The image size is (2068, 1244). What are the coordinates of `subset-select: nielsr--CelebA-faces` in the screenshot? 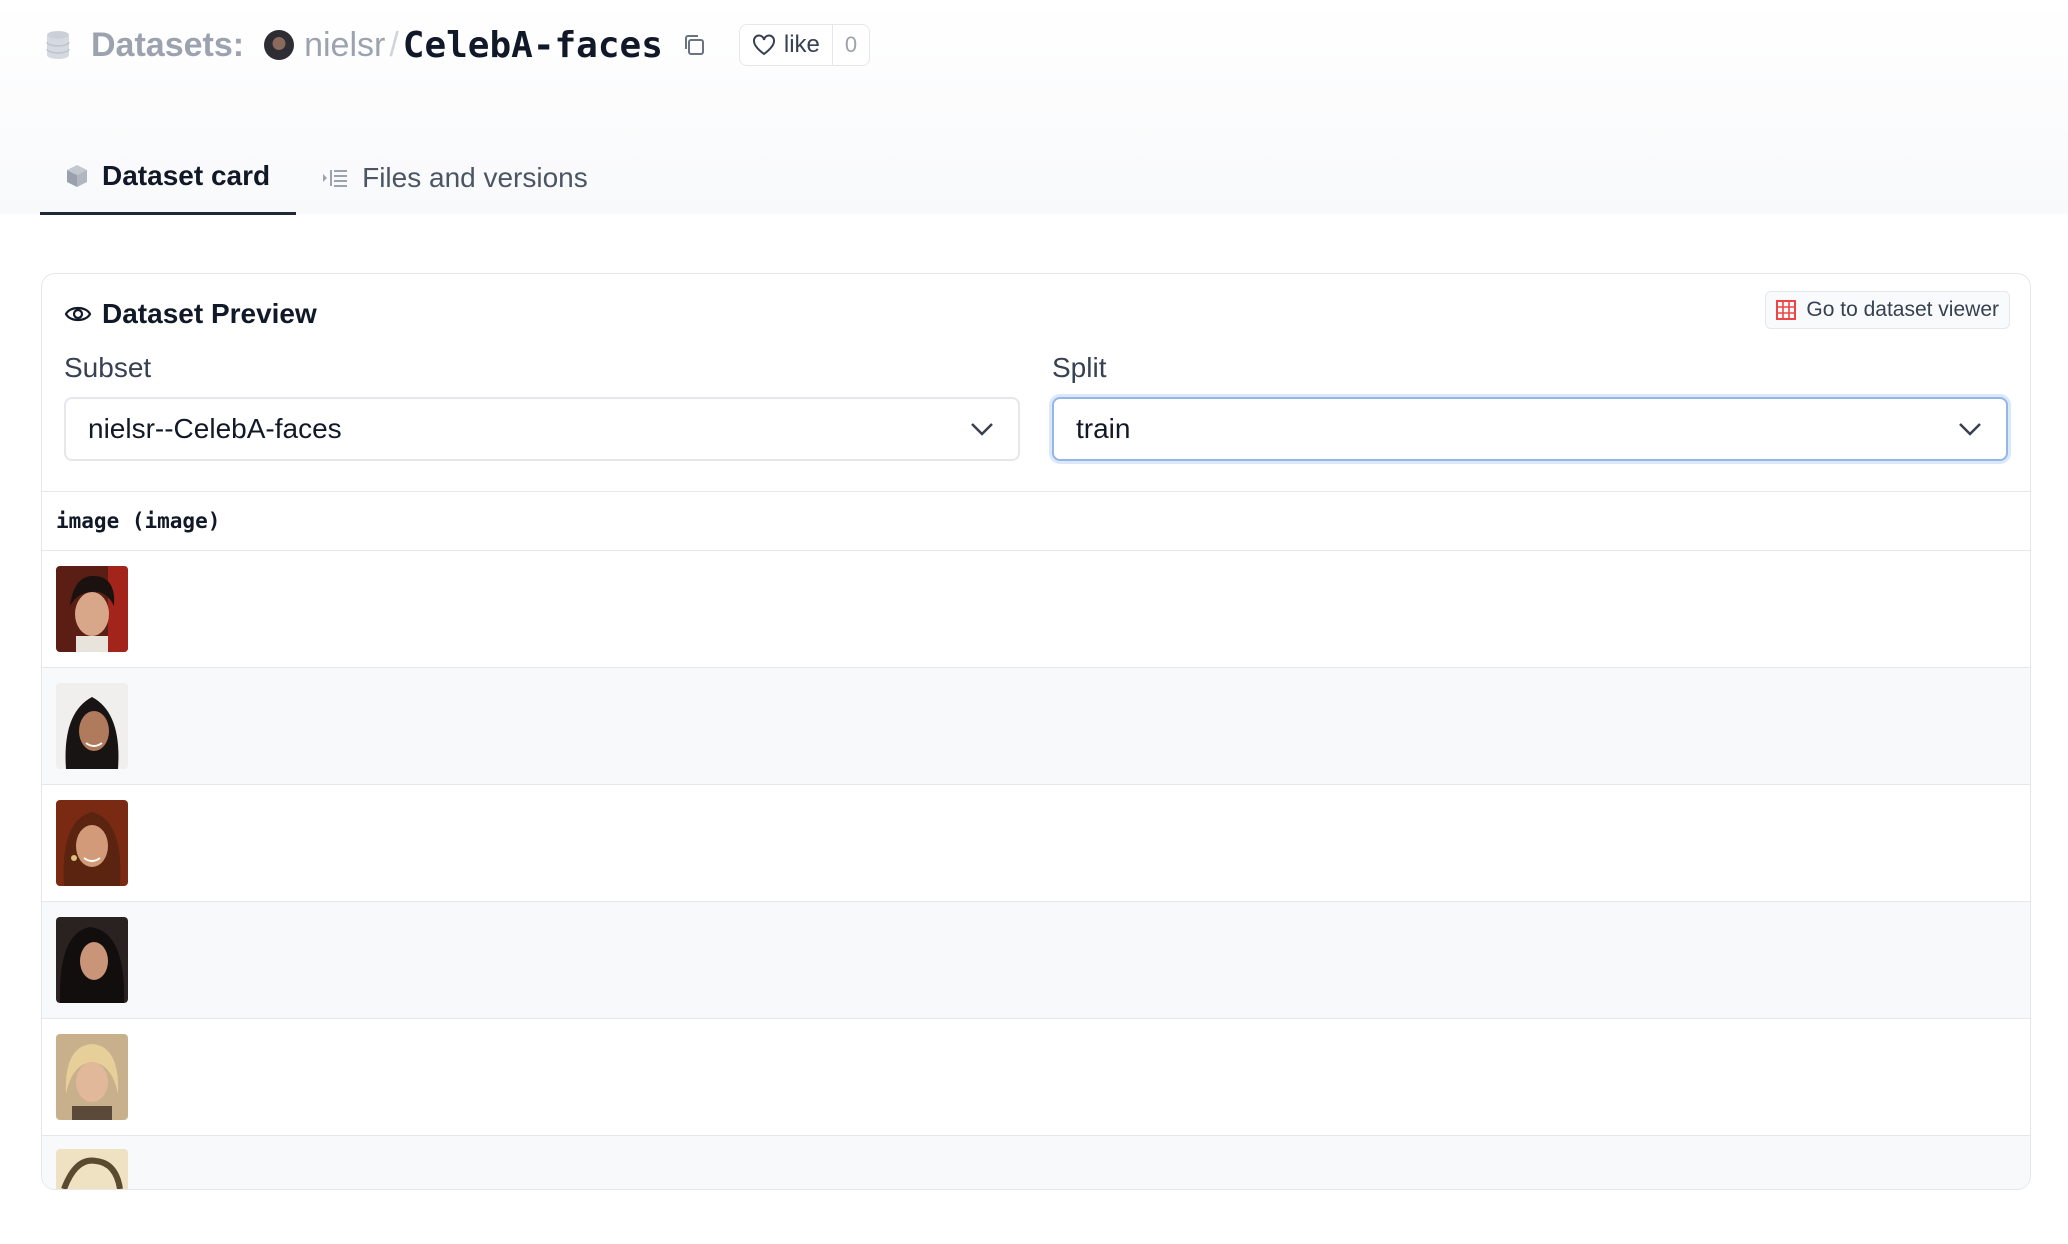 It's located at (542, 429).